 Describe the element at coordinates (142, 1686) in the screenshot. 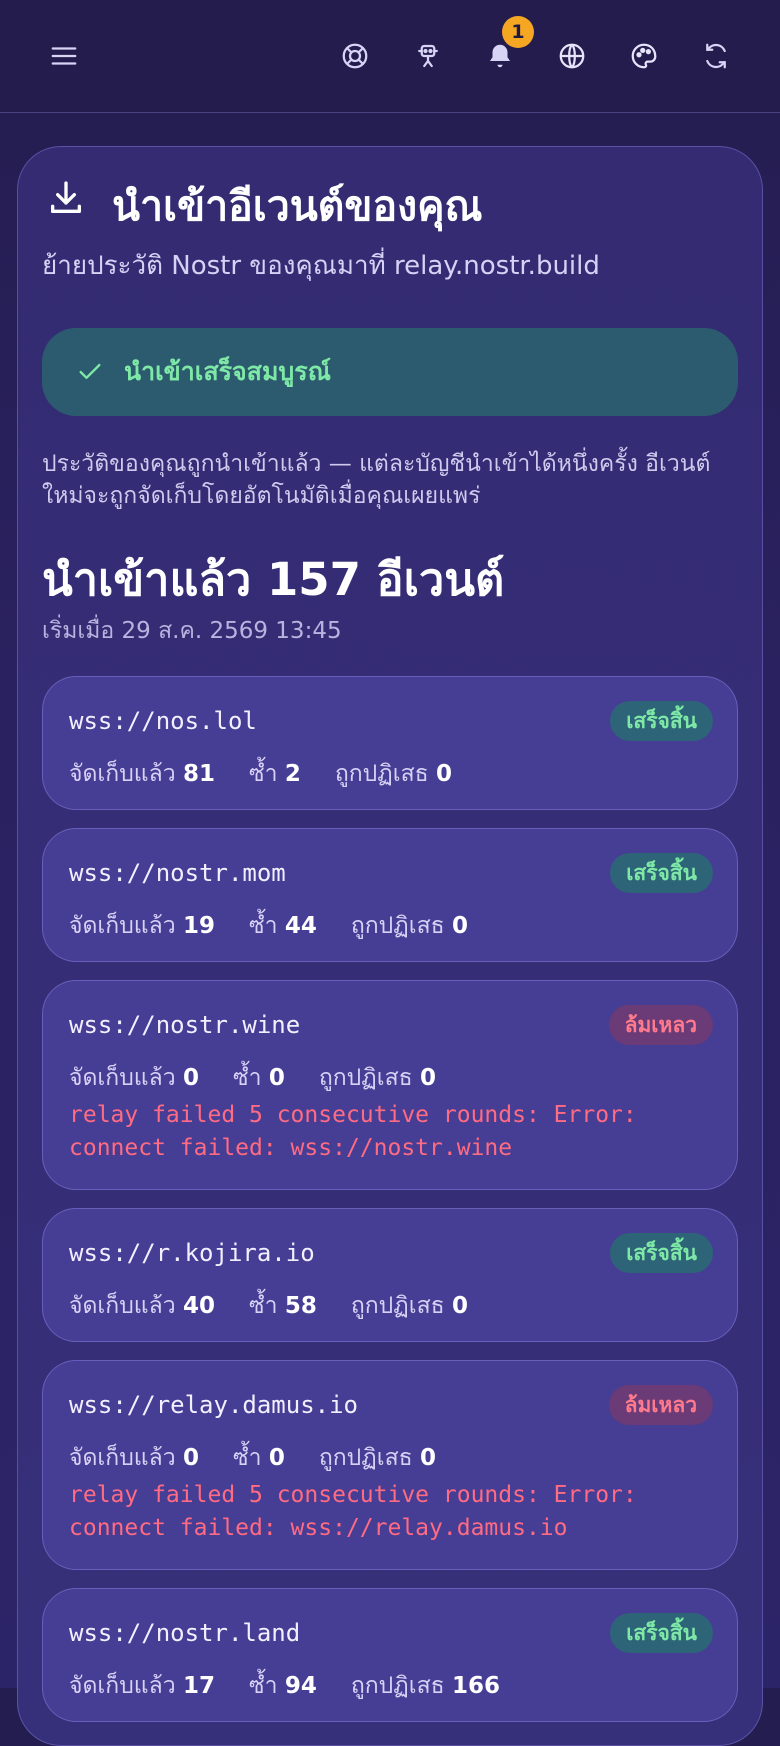

I see `stored-stat: จัดเก็บแล้ว 17` at that location.